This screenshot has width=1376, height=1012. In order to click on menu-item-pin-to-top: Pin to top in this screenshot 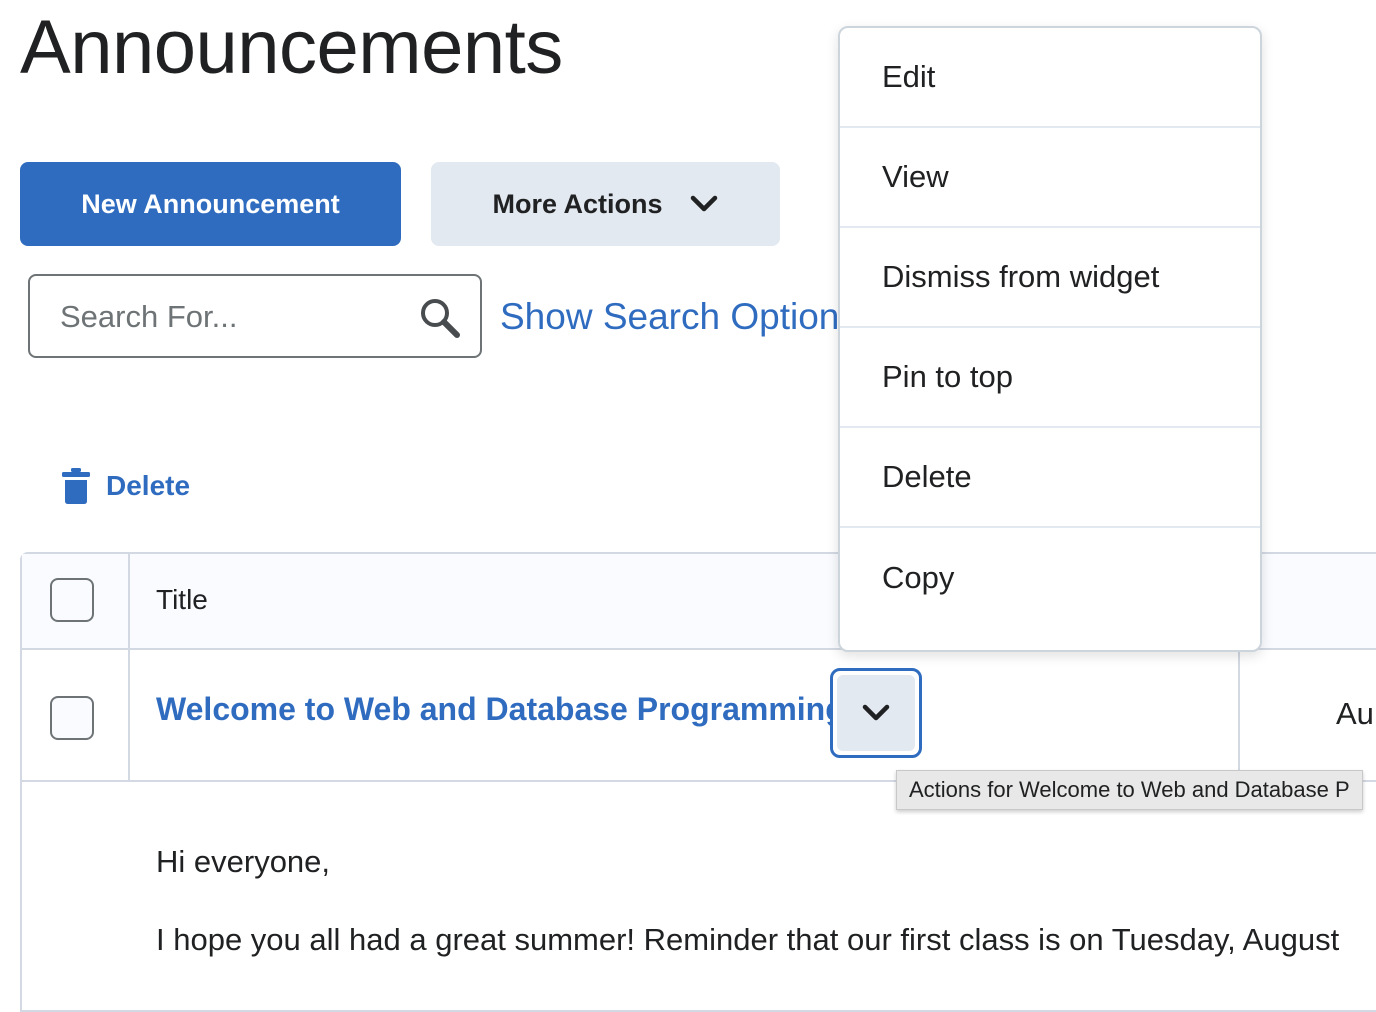, I will do `click(1050, 378)`.